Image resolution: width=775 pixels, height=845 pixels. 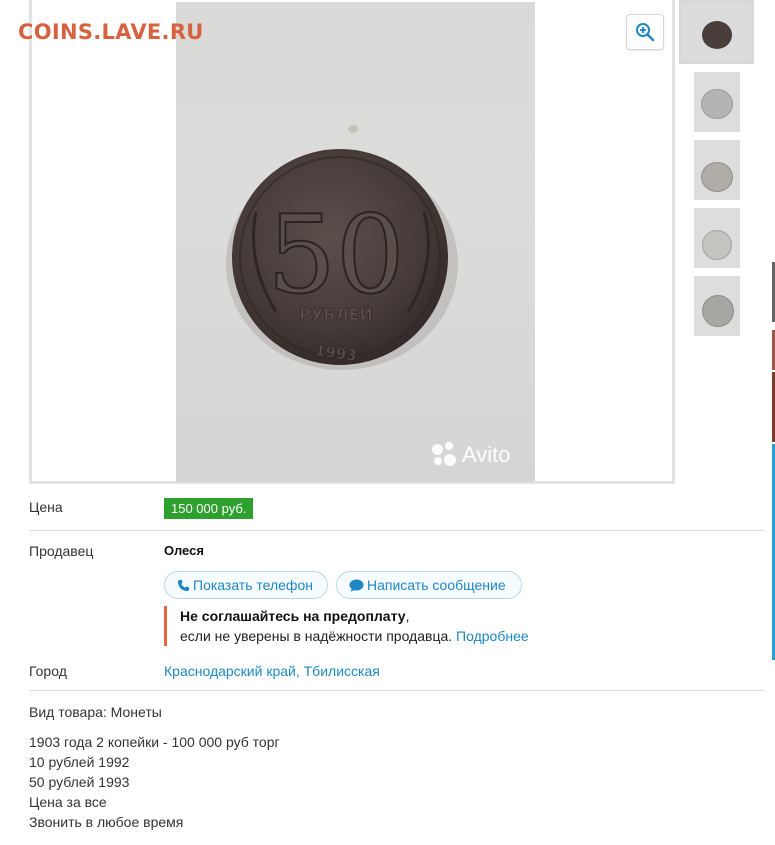 I want to click on zoom-in-icon, so click(x=645, y=32).